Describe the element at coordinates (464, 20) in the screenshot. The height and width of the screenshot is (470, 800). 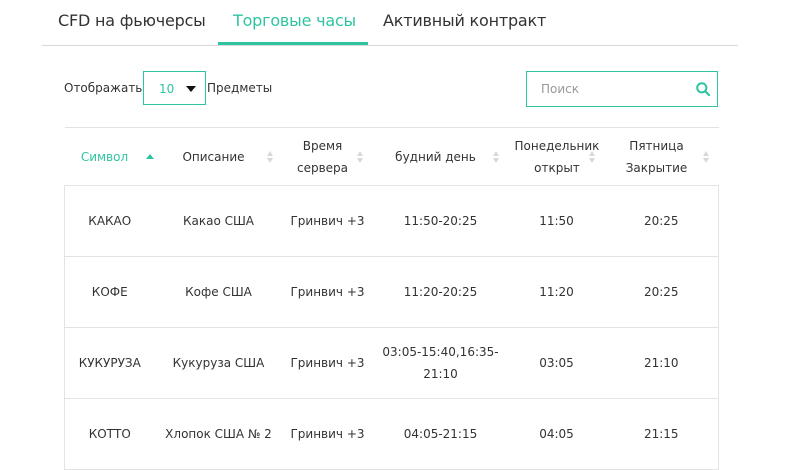
I see `tab-active-contract: Активный контракт` at that location.